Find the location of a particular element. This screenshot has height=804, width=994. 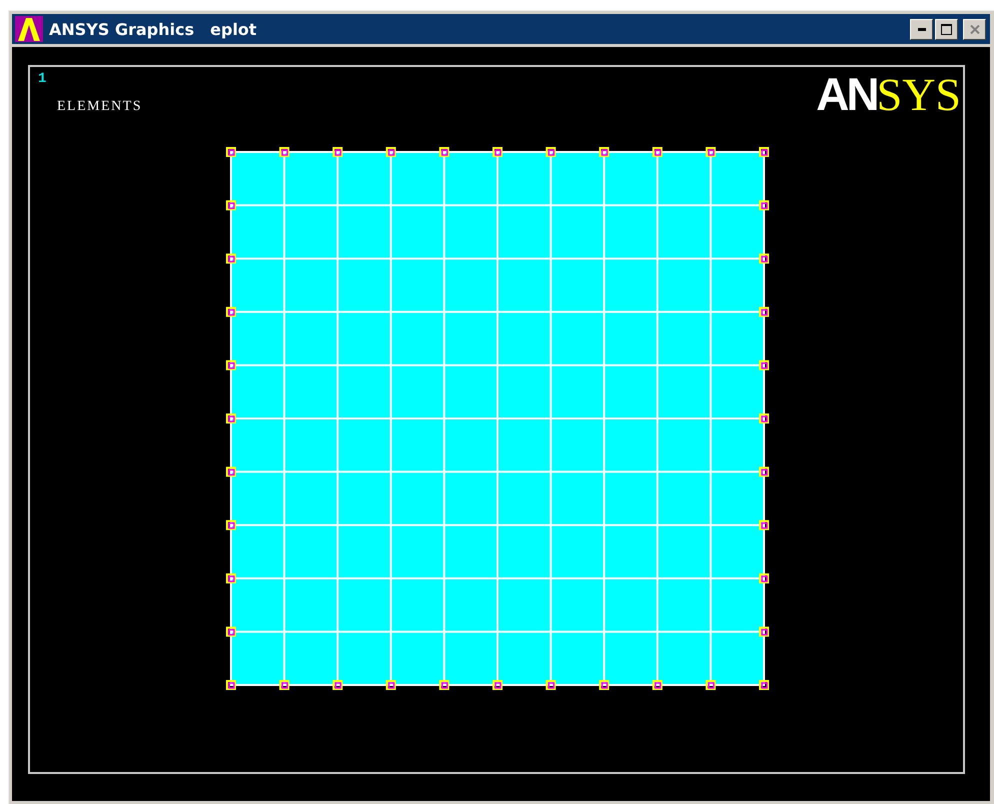

minimize-button is located at coordinates (921, 29).